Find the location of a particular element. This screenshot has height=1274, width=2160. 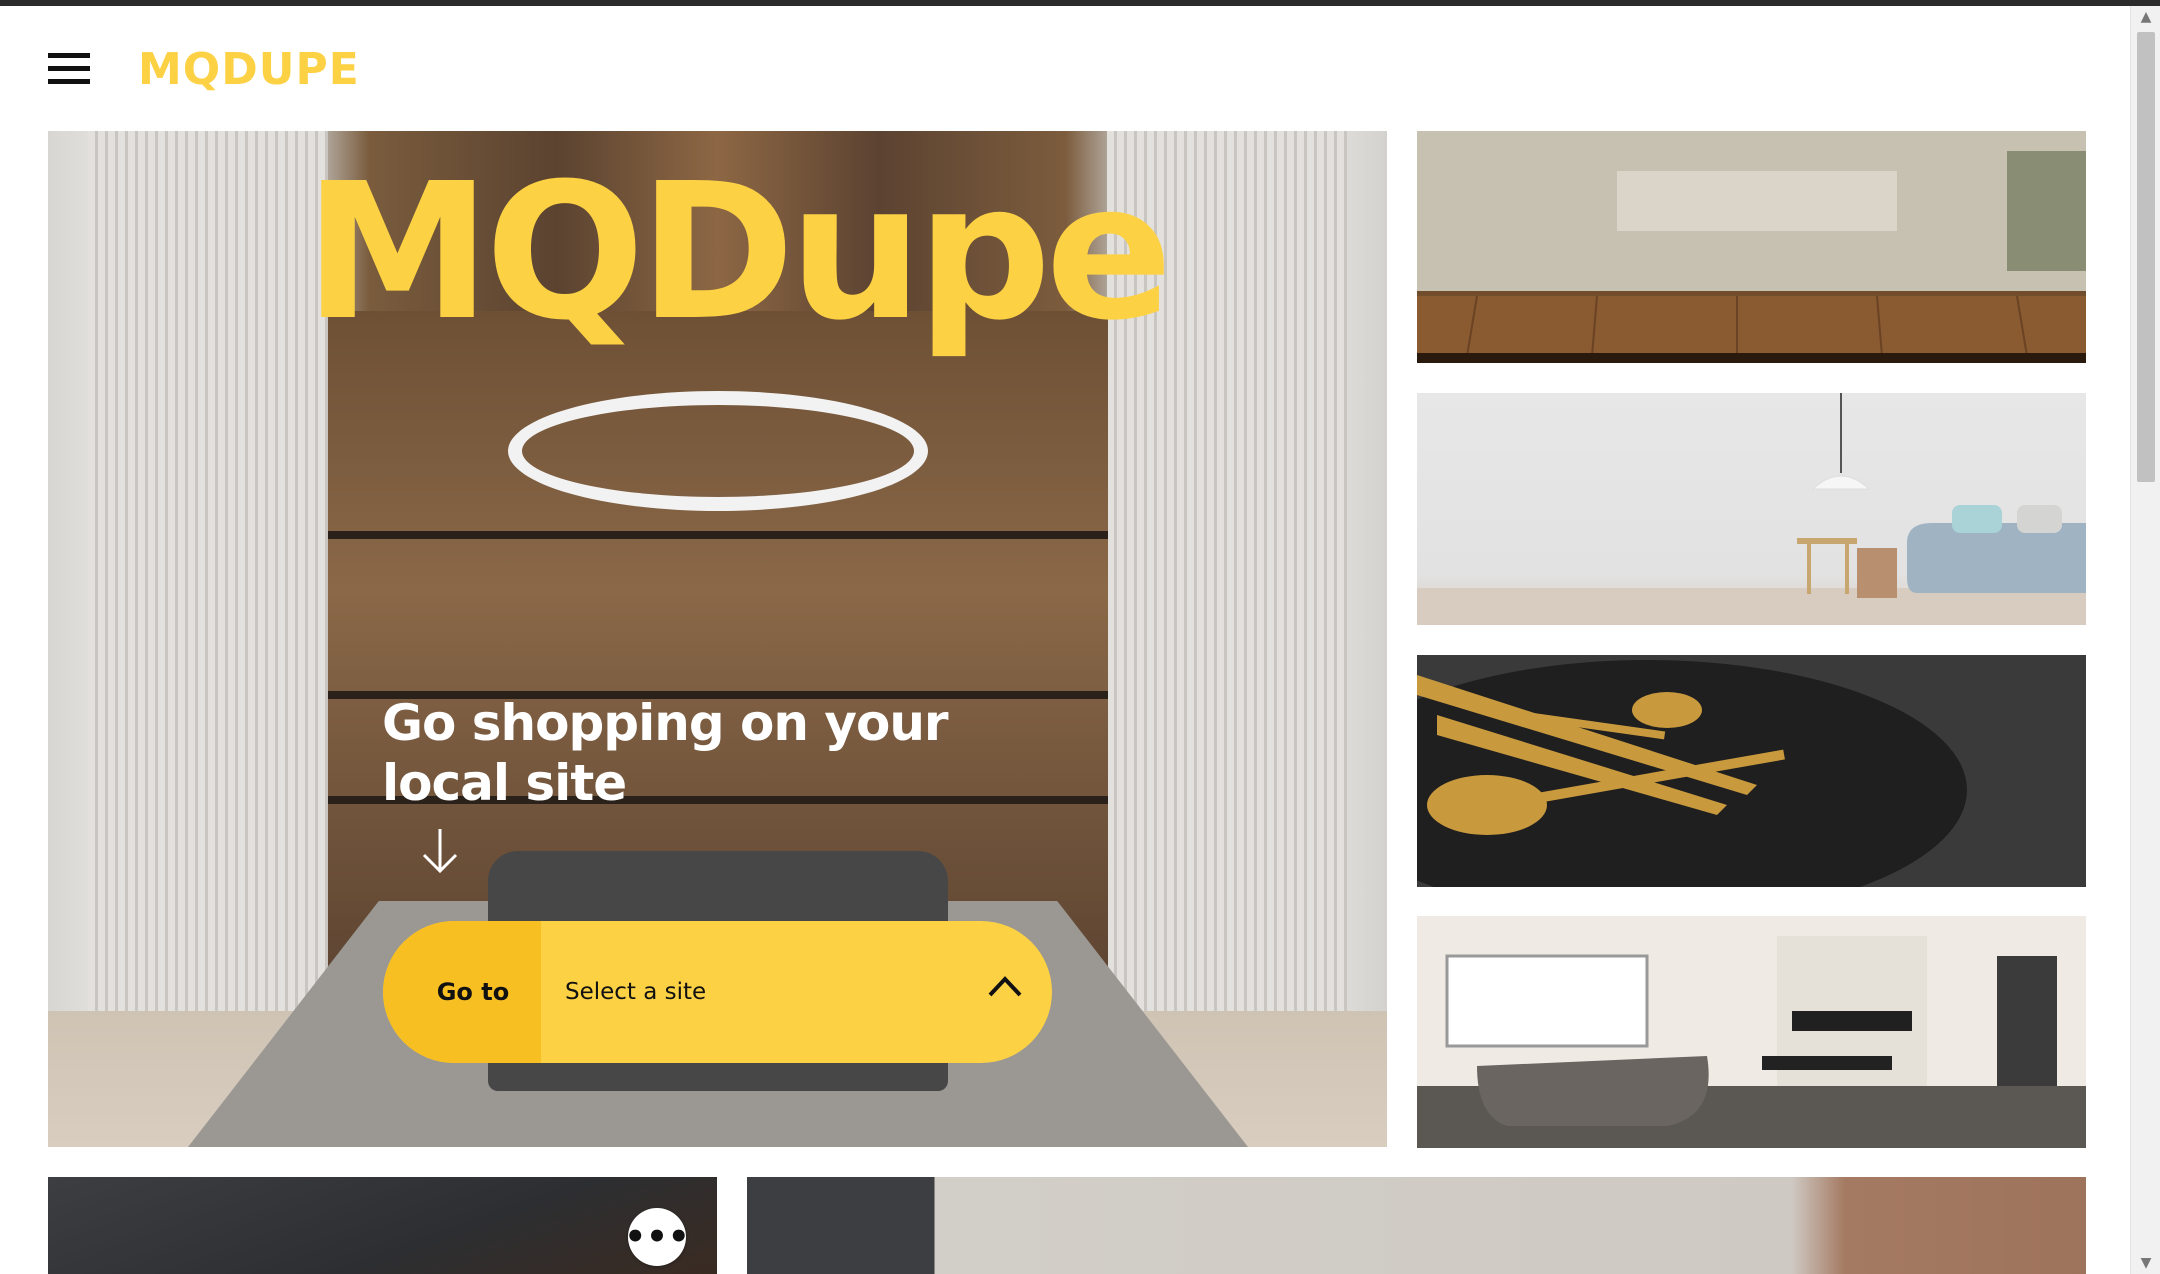

scrollbar-thumb is located at coordinates (2146, 257).